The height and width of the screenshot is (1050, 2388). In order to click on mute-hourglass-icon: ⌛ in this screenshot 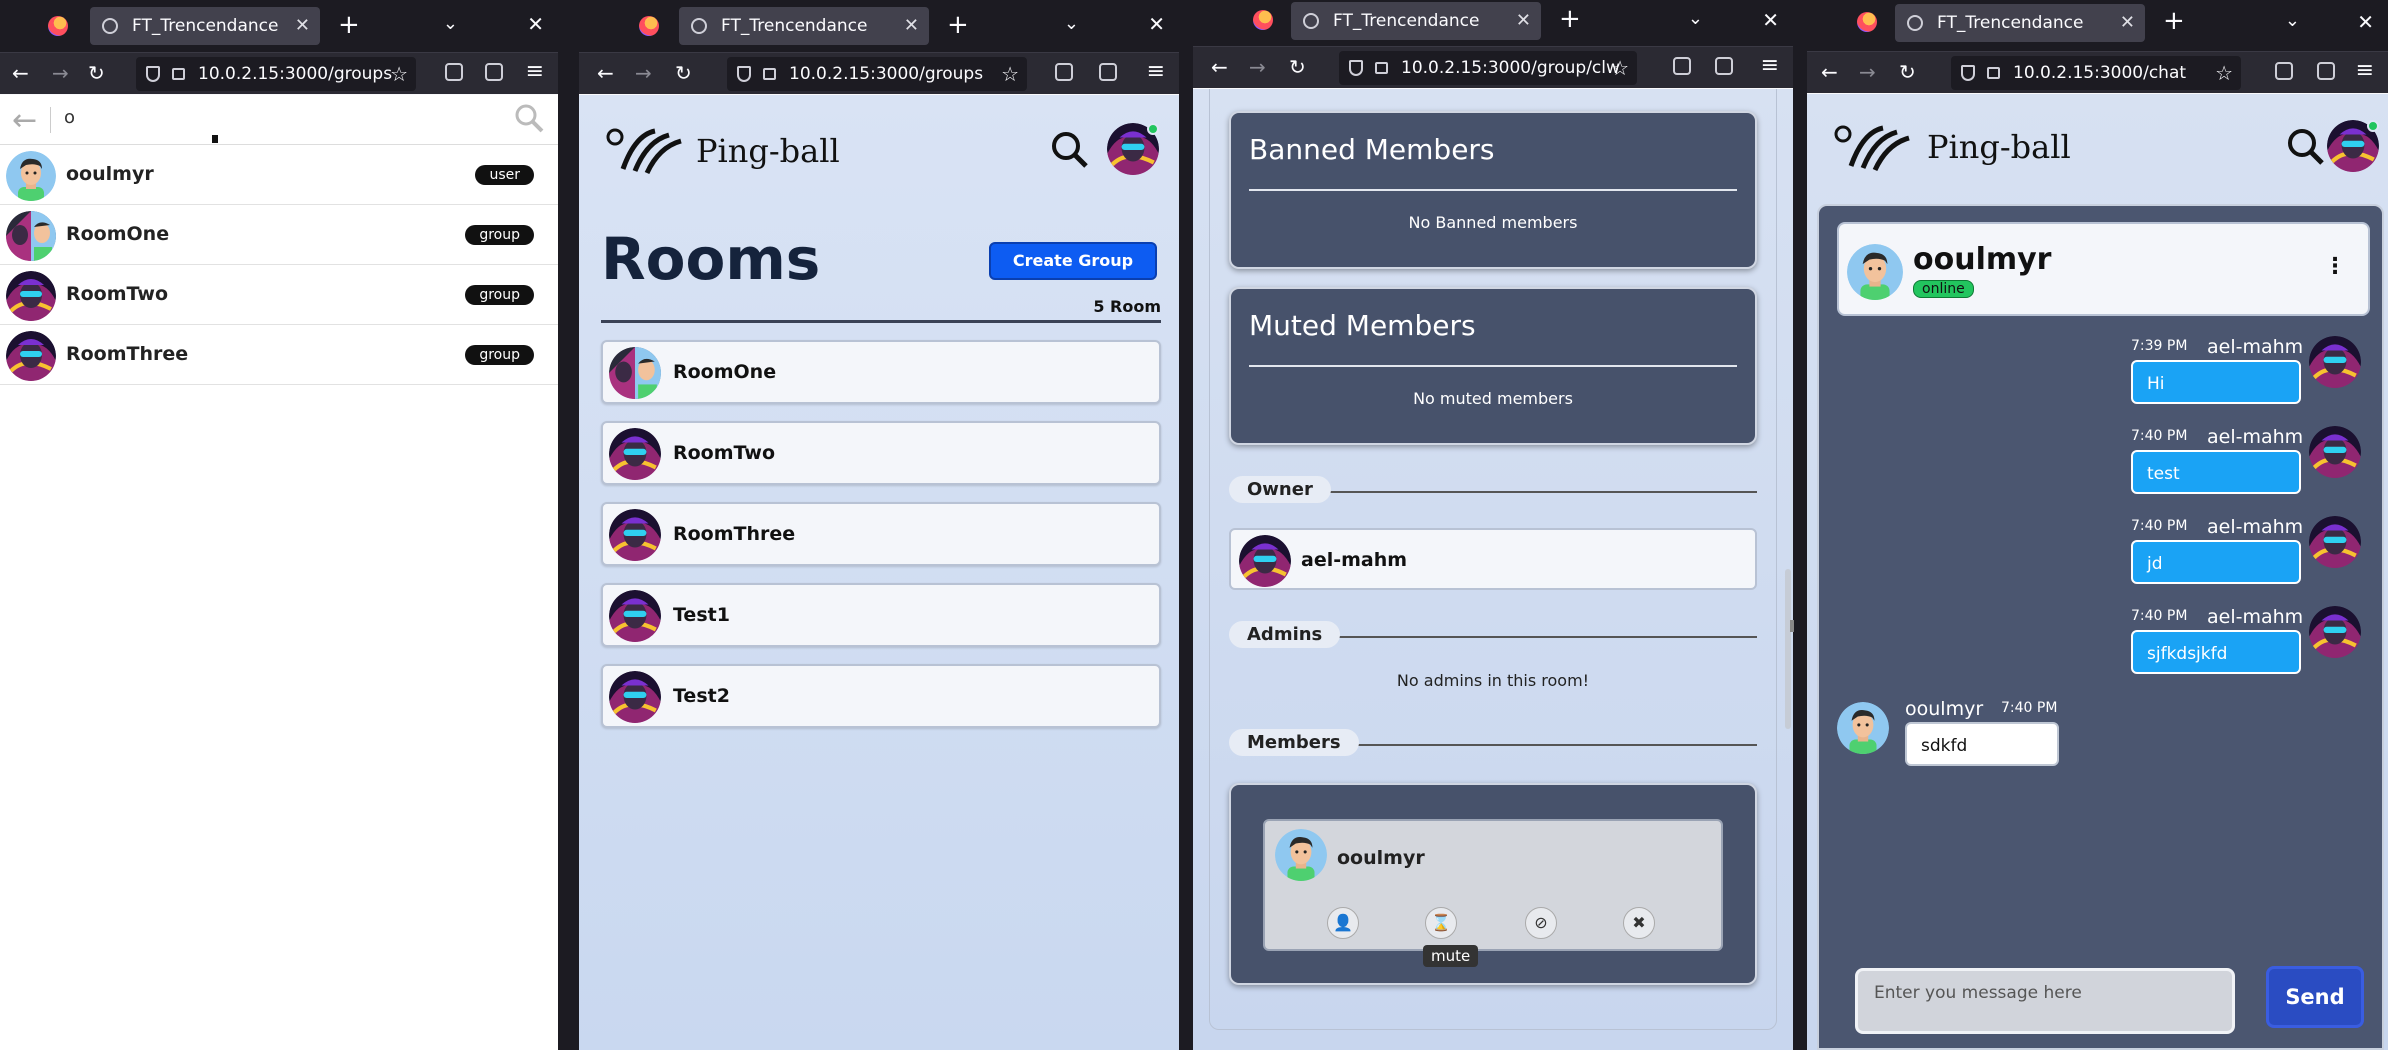, I will do `click(1441, 923)`.